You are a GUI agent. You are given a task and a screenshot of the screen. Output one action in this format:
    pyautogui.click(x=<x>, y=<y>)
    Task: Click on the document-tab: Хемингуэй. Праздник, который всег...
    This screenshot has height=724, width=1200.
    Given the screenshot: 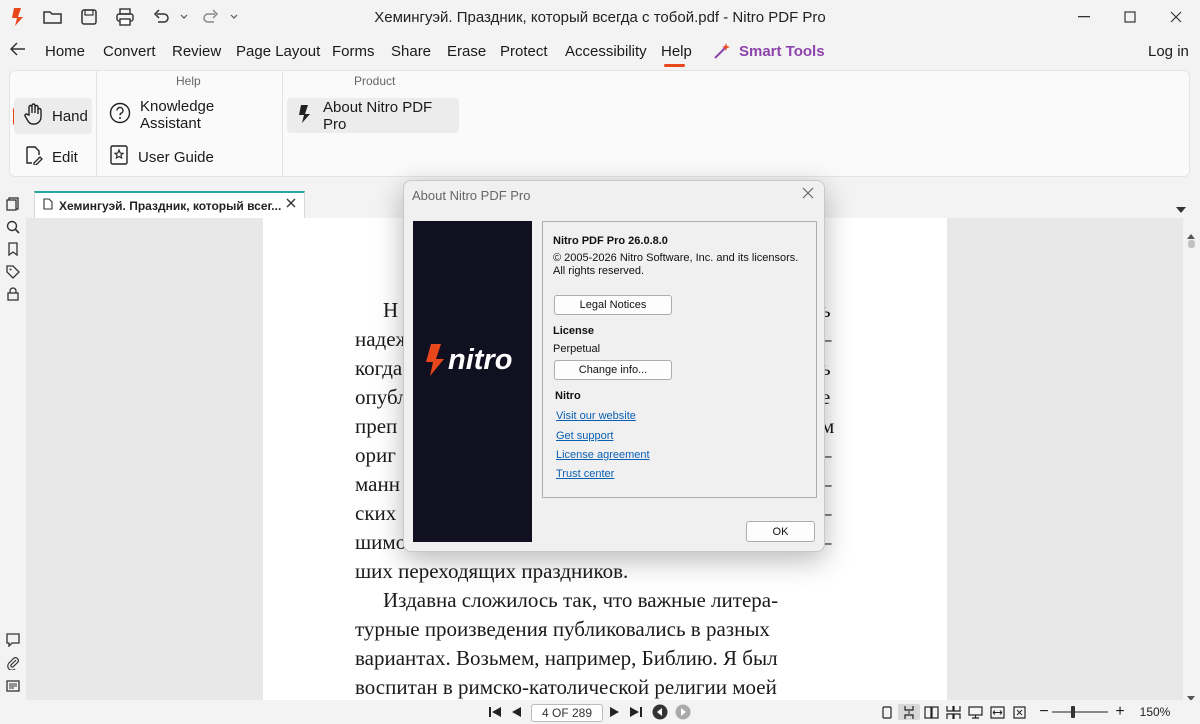 What is the action you would take?
    pyautogui.click(x=169, y=204)
    